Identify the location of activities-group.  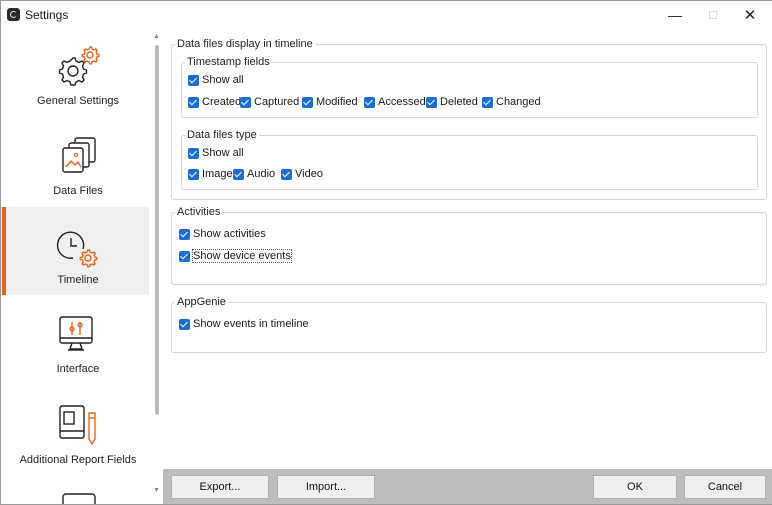
(469, 248).